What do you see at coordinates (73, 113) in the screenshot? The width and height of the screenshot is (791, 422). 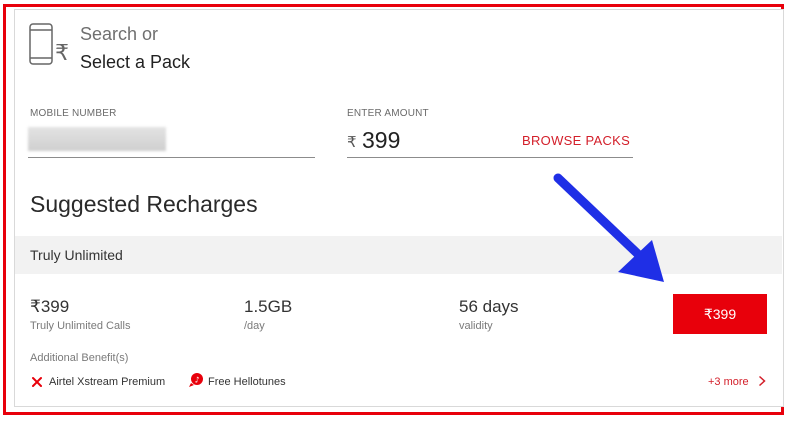 I see `mobile-number-label: MOBILE NUMBER` at bounding box center [73, 113].